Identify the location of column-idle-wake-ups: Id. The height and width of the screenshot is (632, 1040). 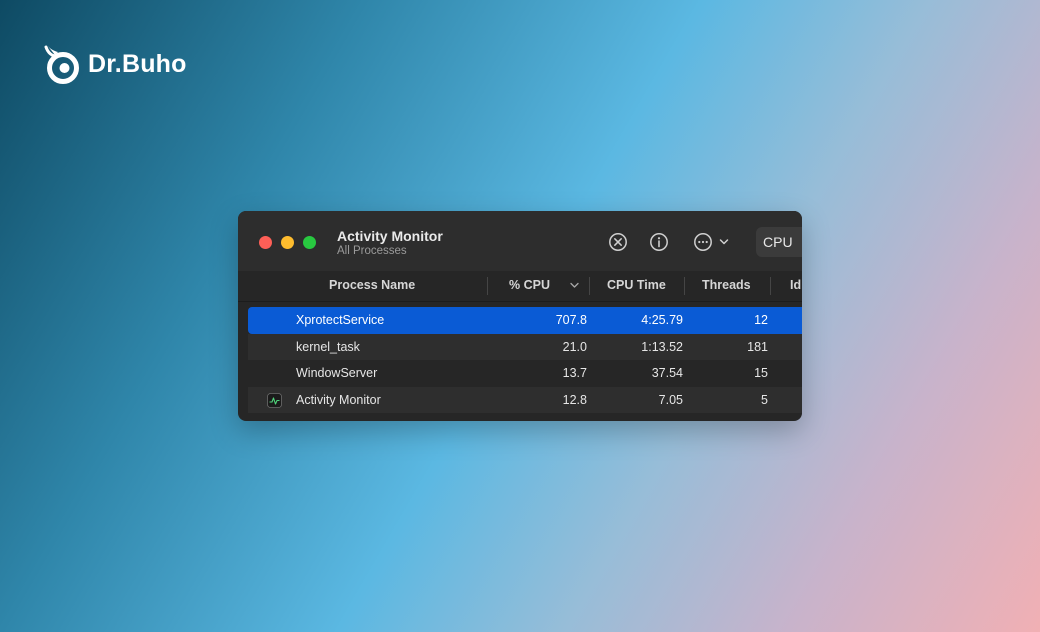
(795, 286).